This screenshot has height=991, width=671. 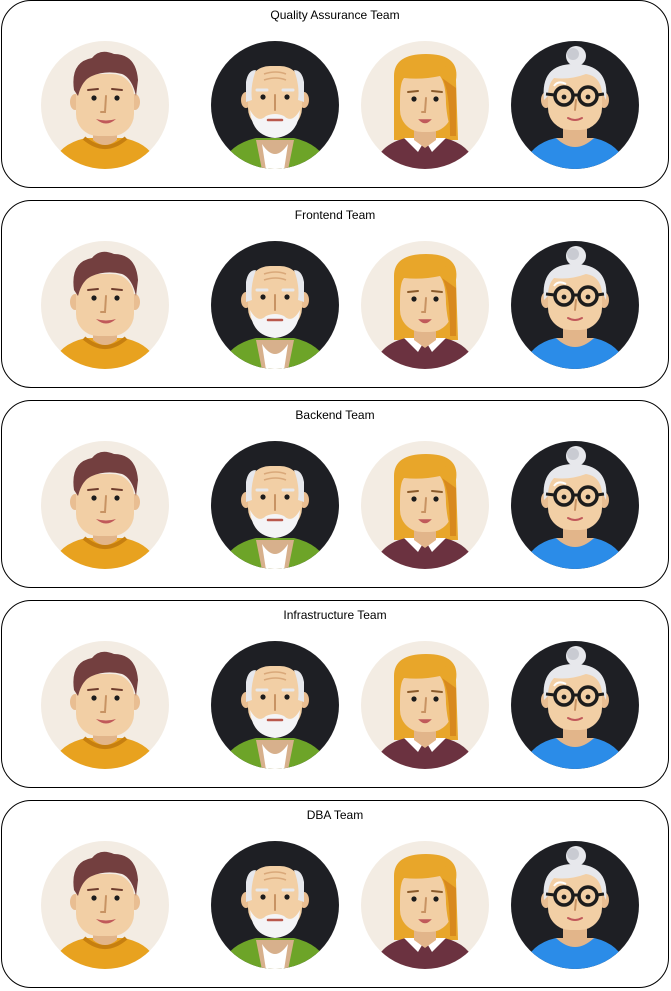 What do you see at coordinates (335, 215) in the screenshot?
I see `team-title: Frontend Team` at bounding box center [335, 215].